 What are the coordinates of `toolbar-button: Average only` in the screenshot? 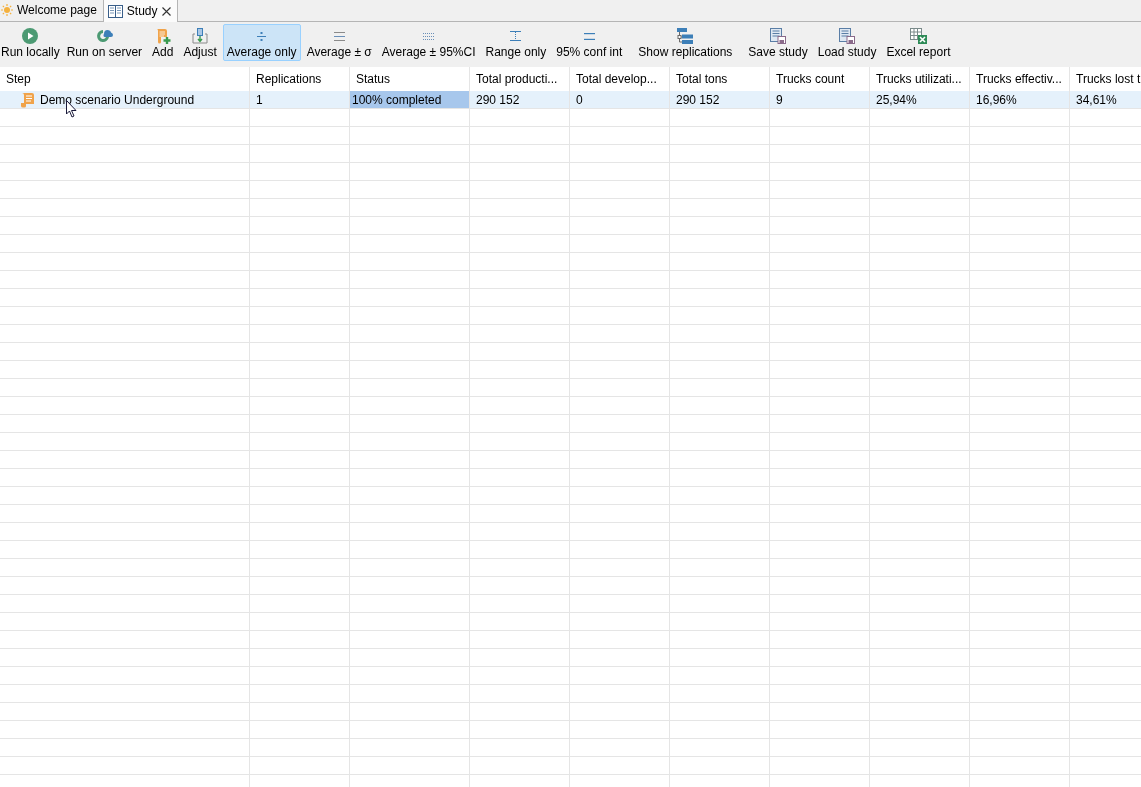 It's located at (261, 42).